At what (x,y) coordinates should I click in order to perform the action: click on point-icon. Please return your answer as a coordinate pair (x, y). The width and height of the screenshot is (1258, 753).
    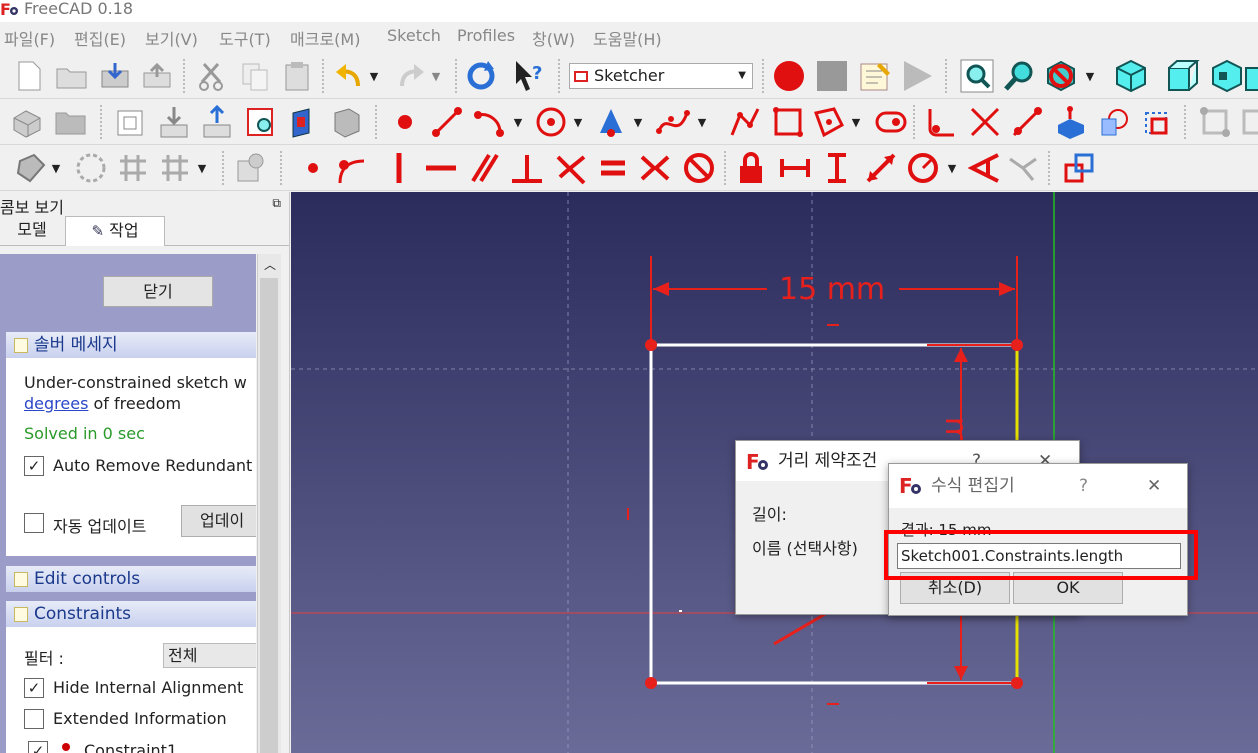
    Looking at the image, I should click on (405, 122).